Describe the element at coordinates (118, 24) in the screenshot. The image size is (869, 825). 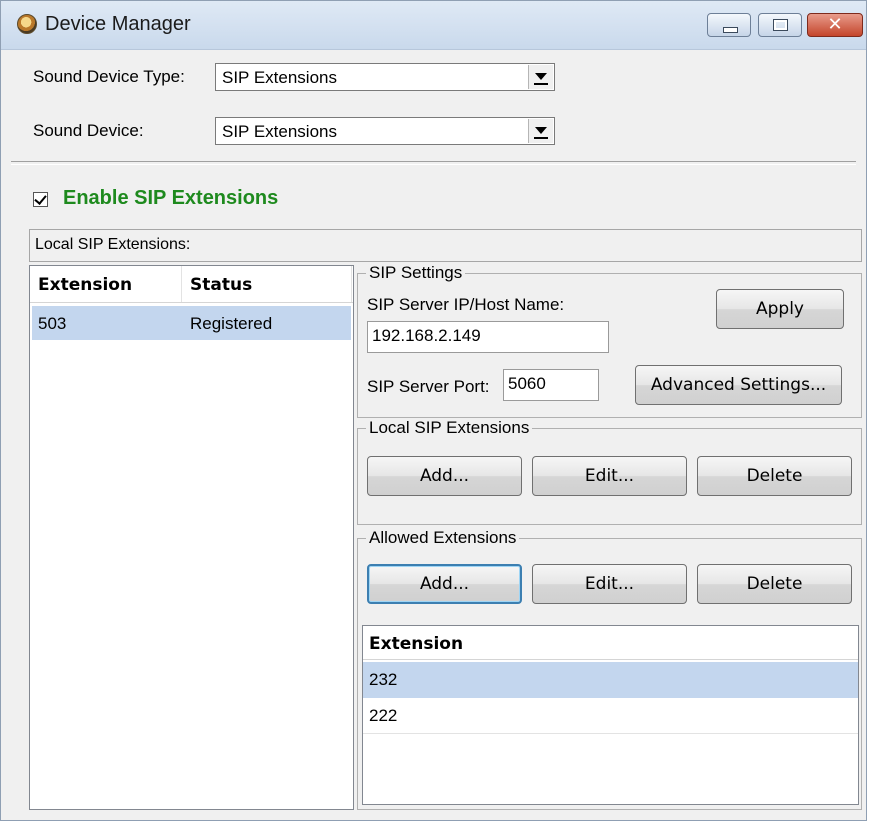
I see `window-title: Device Manager` at that location.